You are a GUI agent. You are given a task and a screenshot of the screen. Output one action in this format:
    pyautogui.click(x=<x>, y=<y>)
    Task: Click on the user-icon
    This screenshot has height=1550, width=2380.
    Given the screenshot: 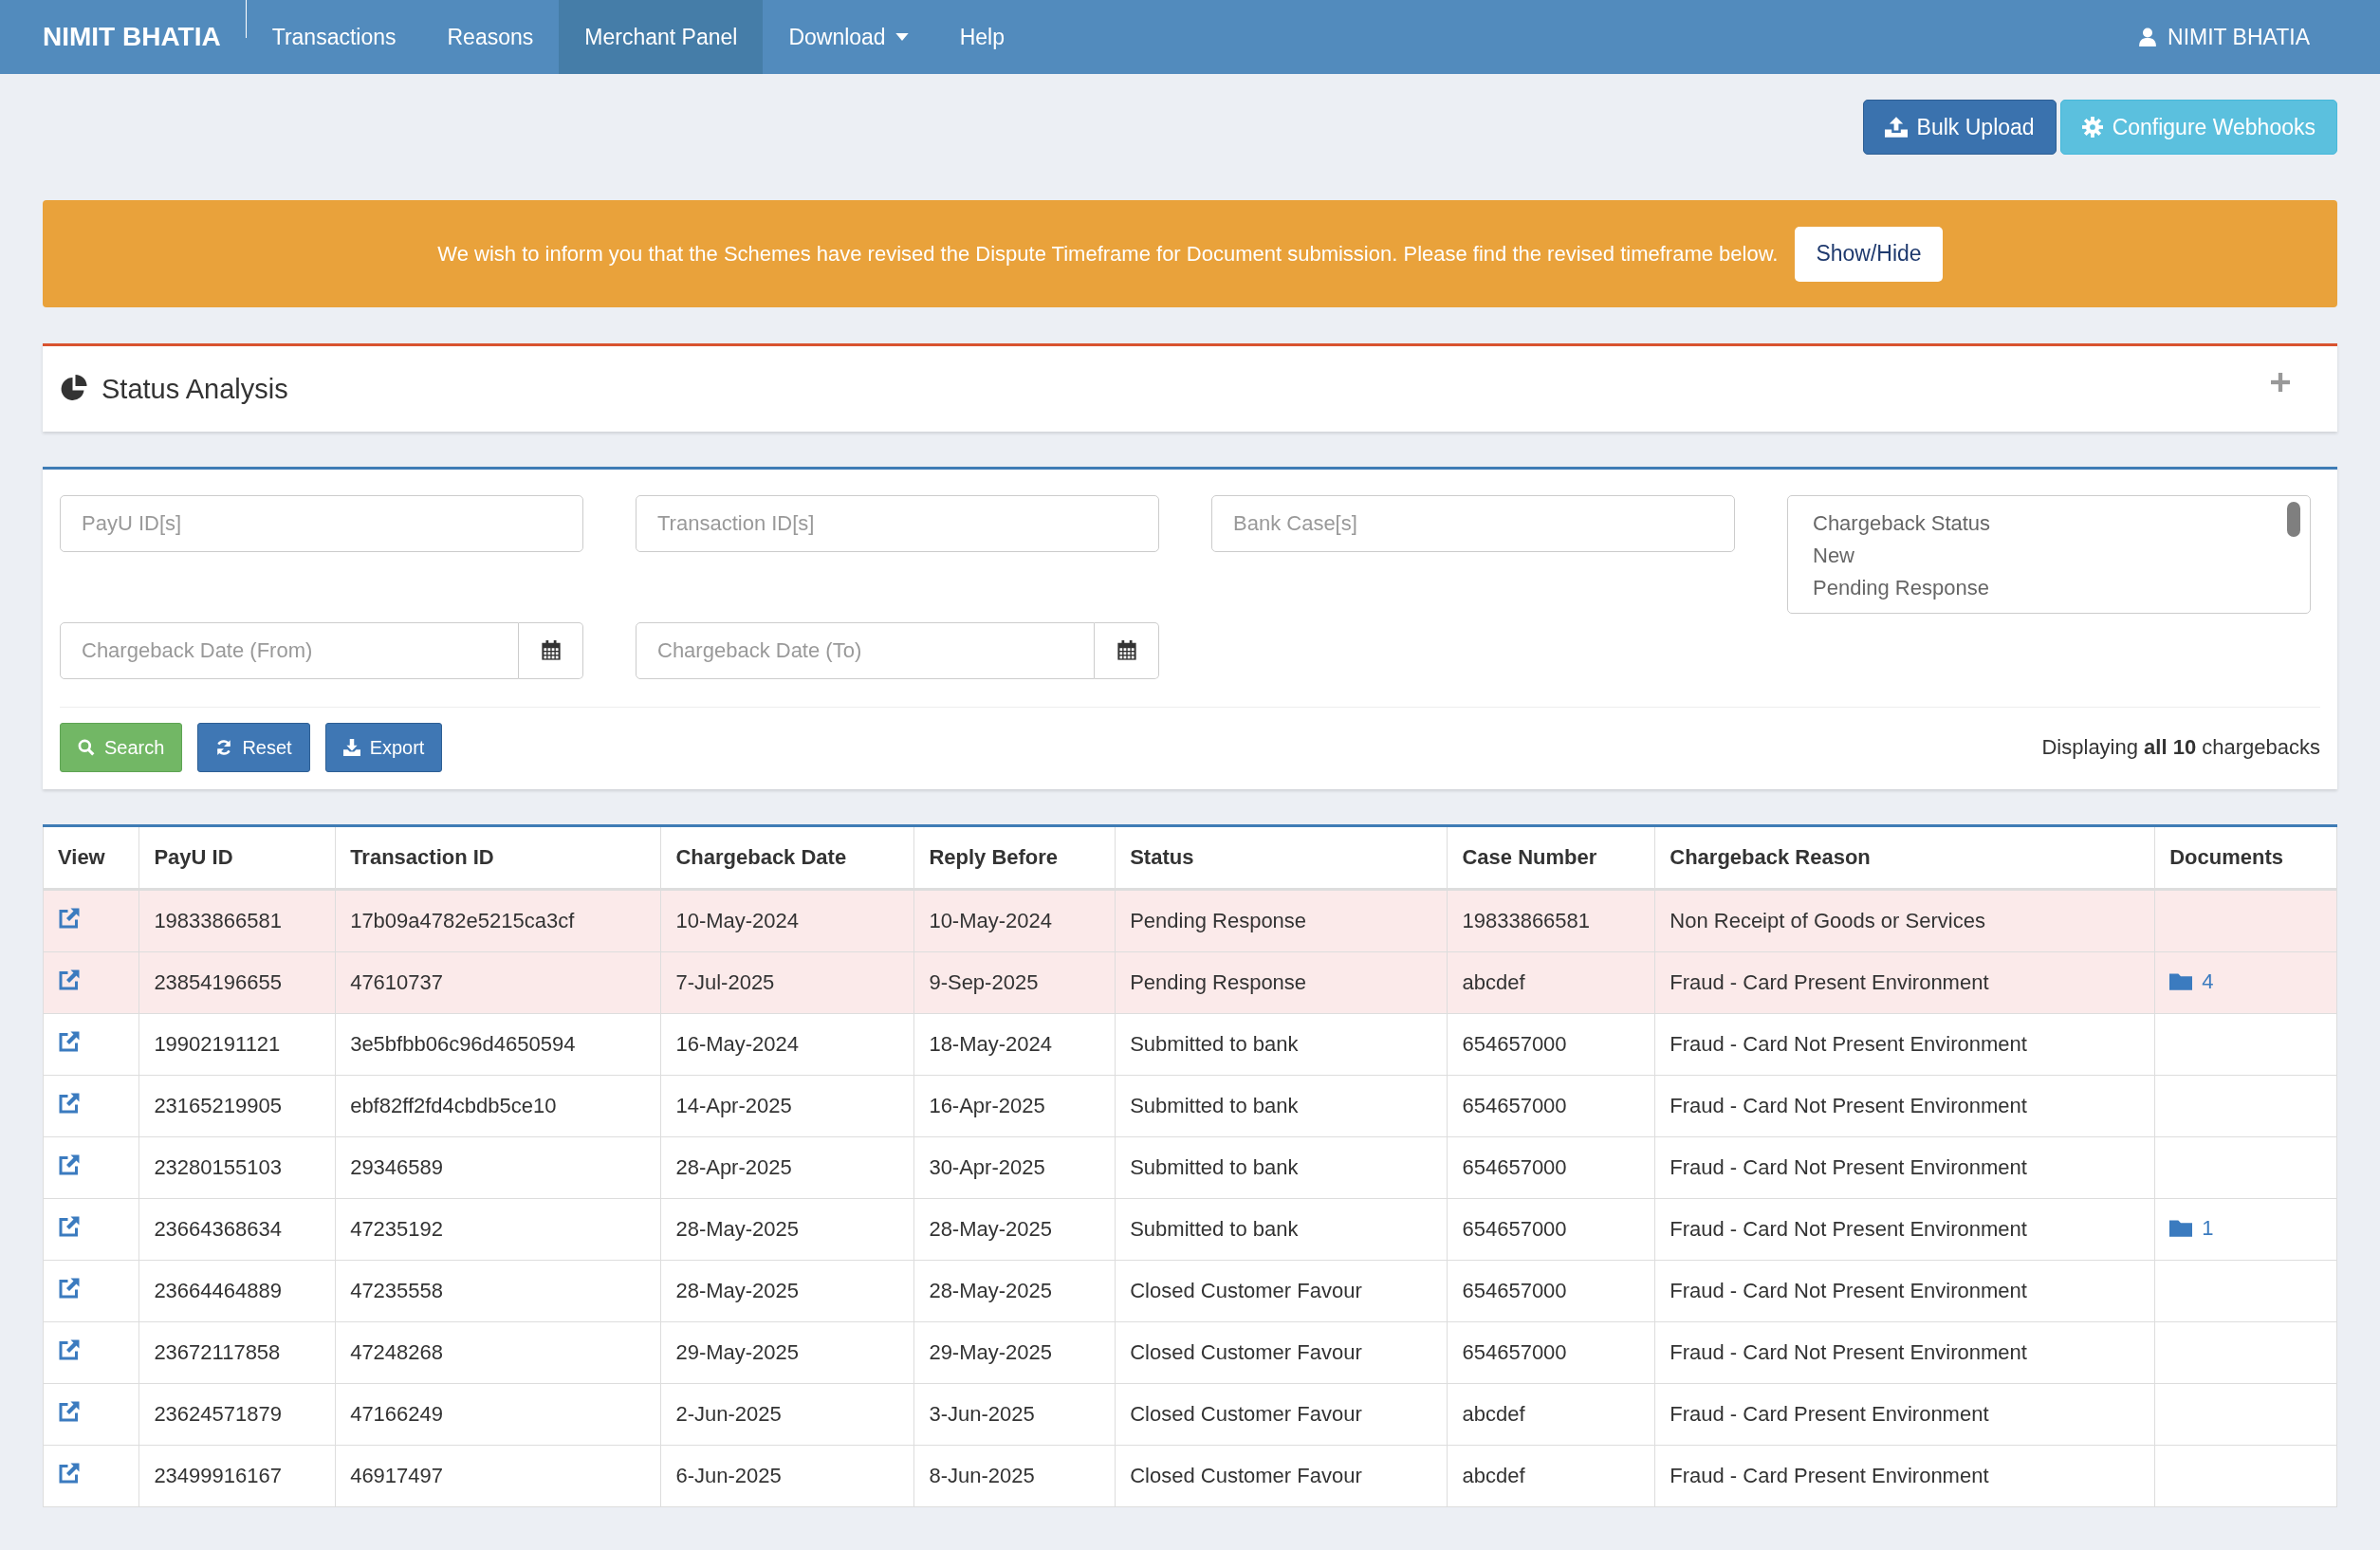 What is the action you would take?
    pyautogui.click(x=2148, y=37)
    